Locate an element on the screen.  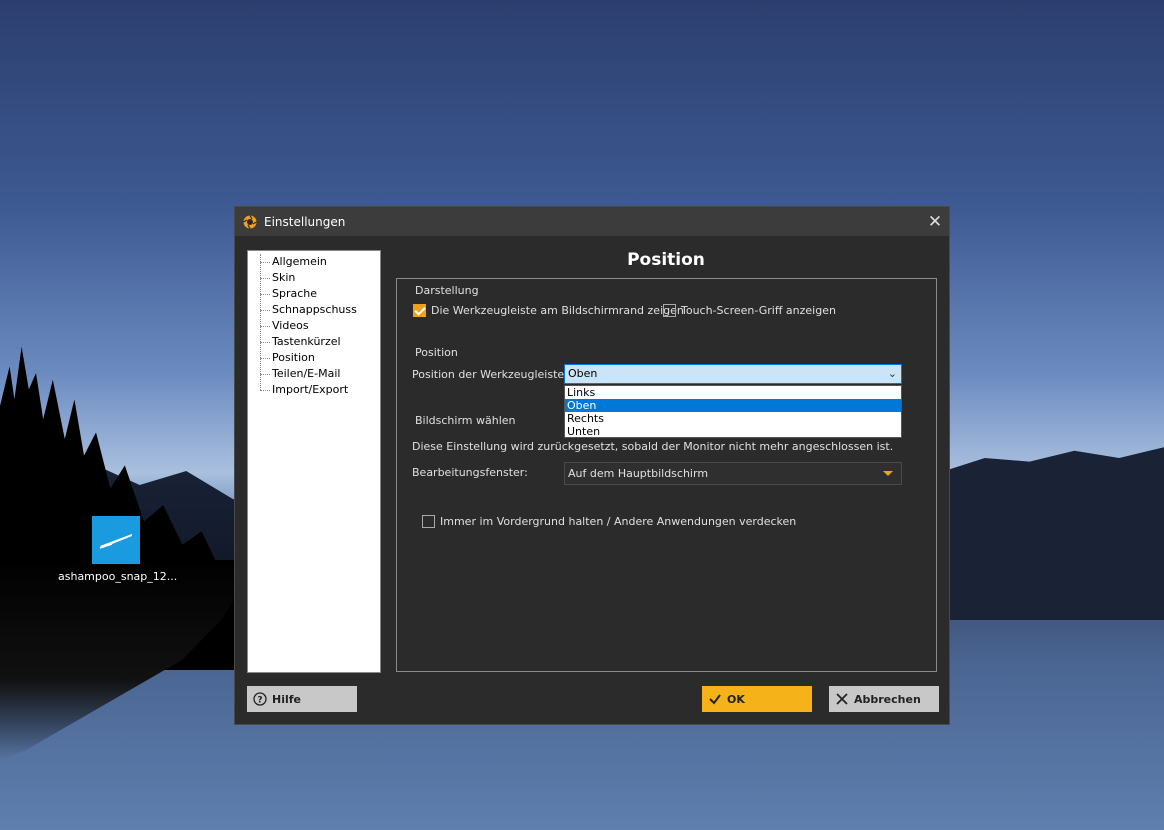
edit-window-select: Auf dem Hauptbildschirm is located at coordinates (733, 473).